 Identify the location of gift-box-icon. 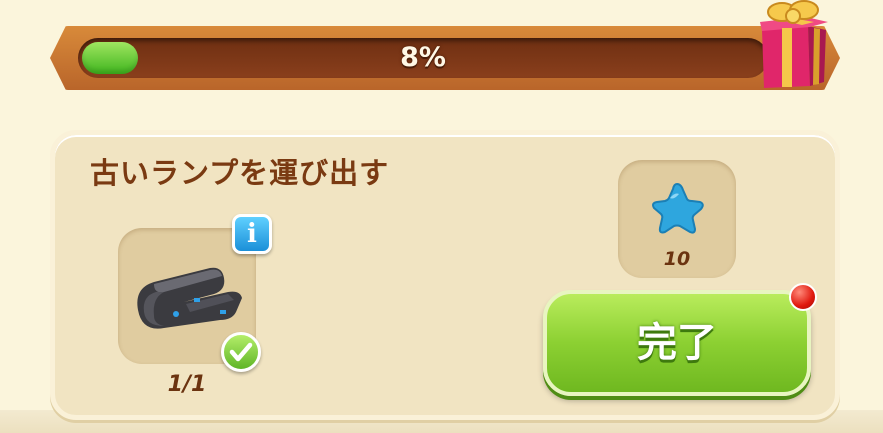
(792, 46).